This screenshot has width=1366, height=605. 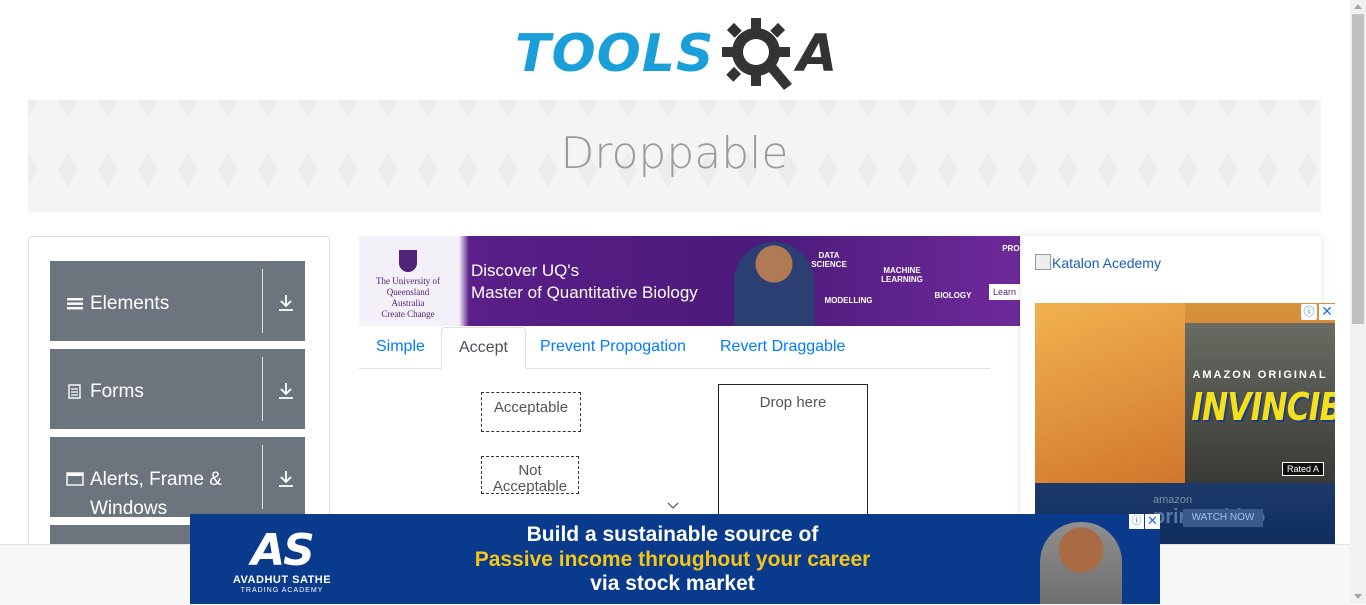 What do you see at coordinates (408, 292) in the screenshot?
I see `uq-brand: The University of Queensland Australia` at bounding box center [408, 292].